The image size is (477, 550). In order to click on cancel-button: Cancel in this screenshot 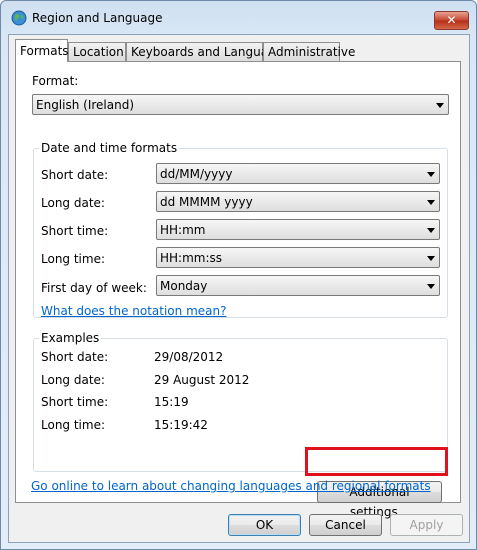, I will do `click(345, 525)`.